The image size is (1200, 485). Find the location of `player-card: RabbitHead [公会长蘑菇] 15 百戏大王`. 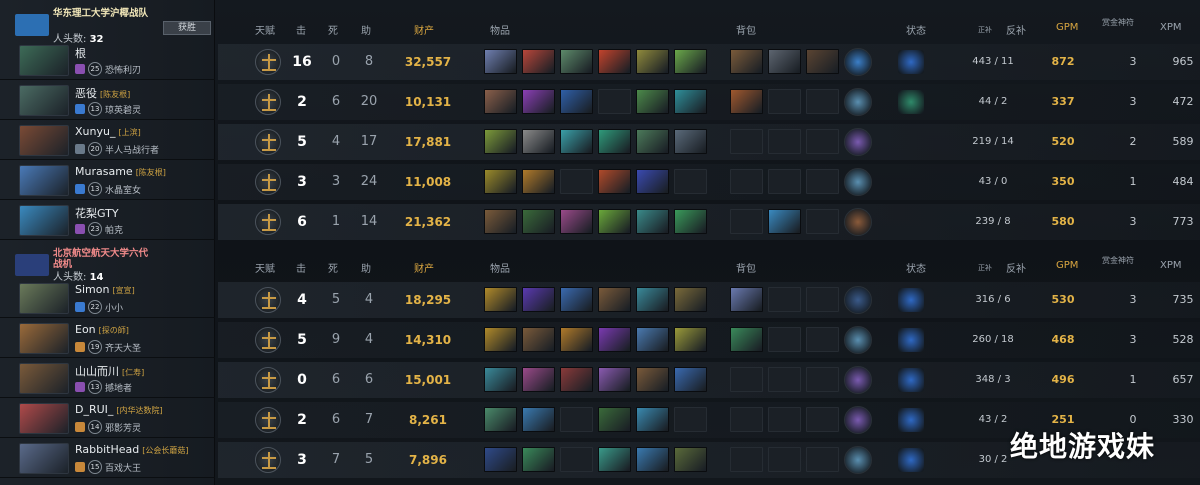

player-card: RabbitHead [公会长蘑菇] 15 百戏大王 is located at coordinates (107, 459).